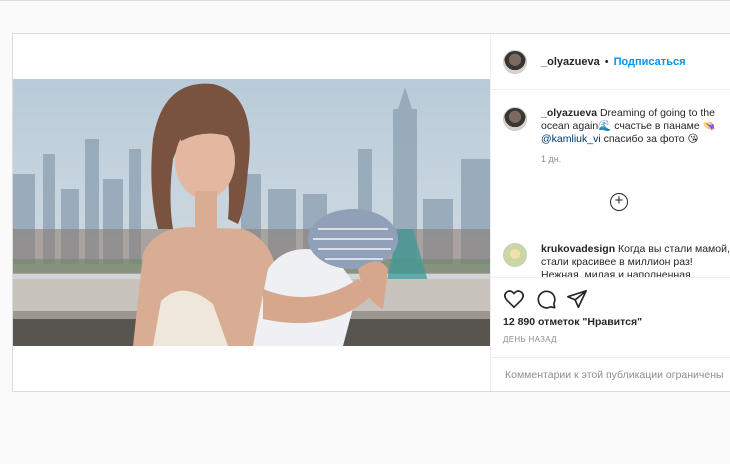 The image size is (730, 464). I want to click on author-avatar, so click(515, 61).